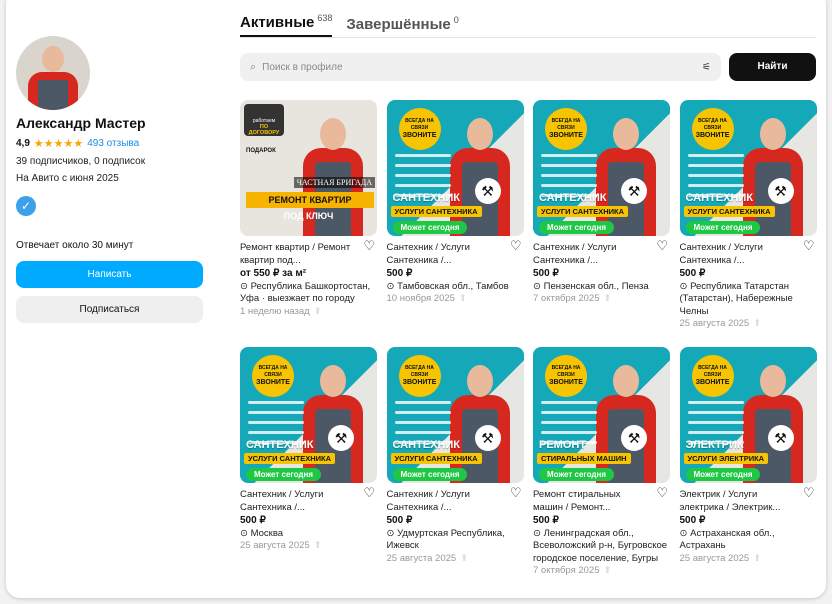  Describe the element at coordinates (772, 67) in the screenshot. I see `search-button: Найти` at that location.